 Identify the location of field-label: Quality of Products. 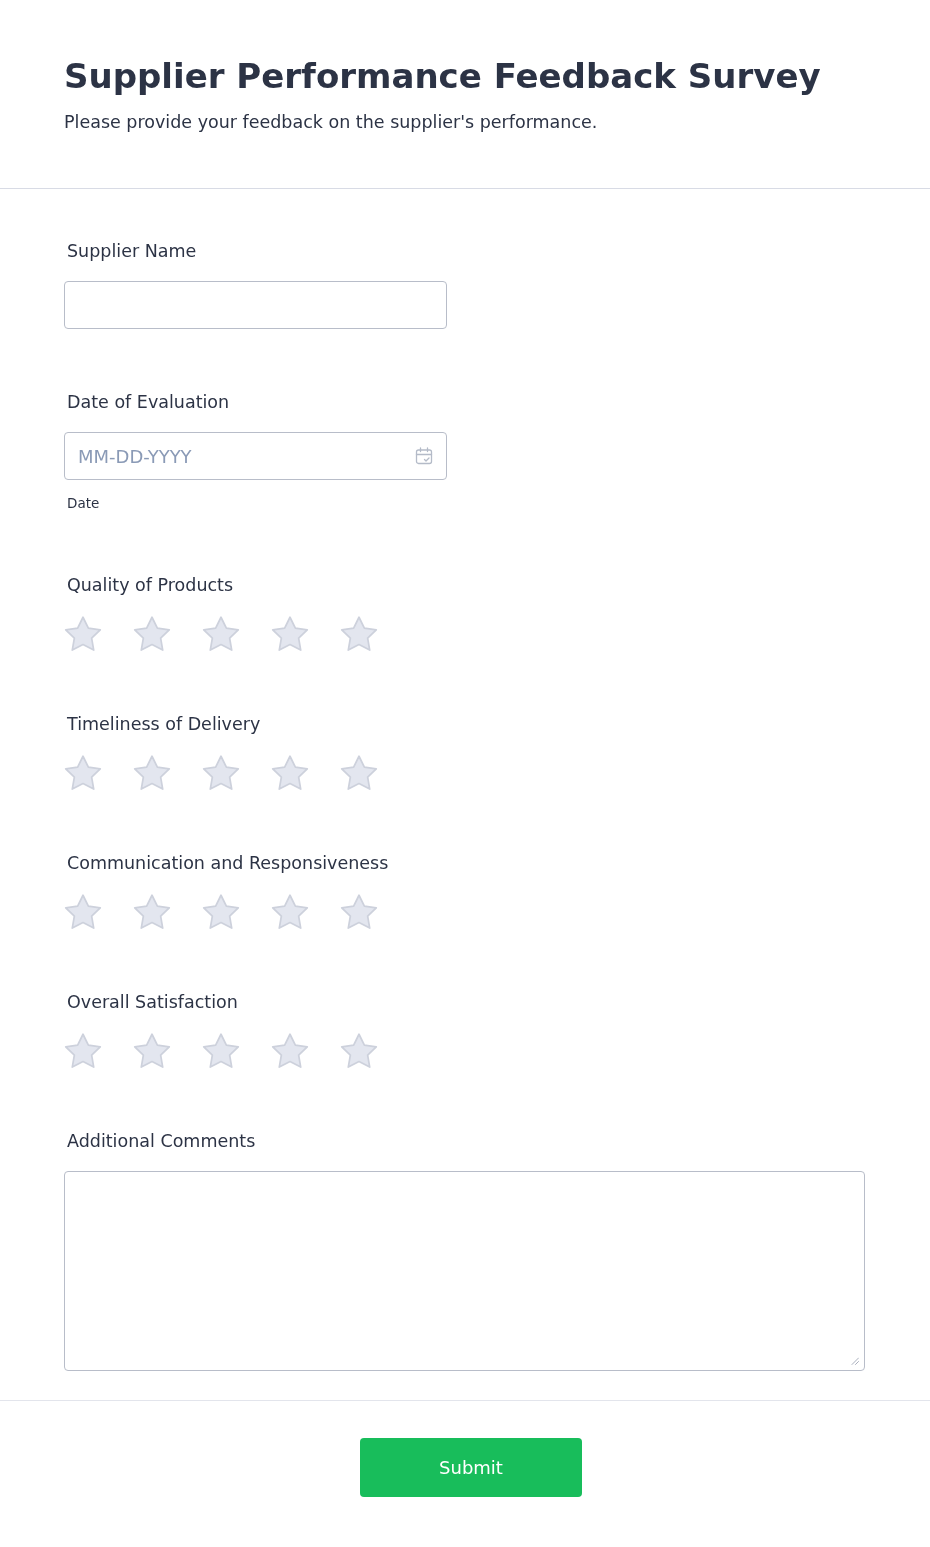
(150, 585).